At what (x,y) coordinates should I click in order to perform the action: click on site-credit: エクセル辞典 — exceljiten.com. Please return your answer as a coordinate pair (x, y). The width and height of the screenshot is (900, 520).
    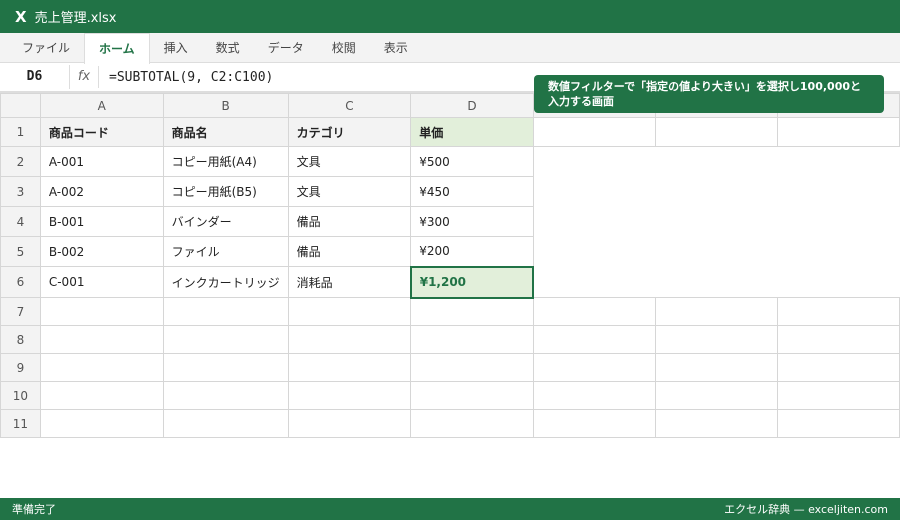
    Looking at the image, I should click on (806, 509).